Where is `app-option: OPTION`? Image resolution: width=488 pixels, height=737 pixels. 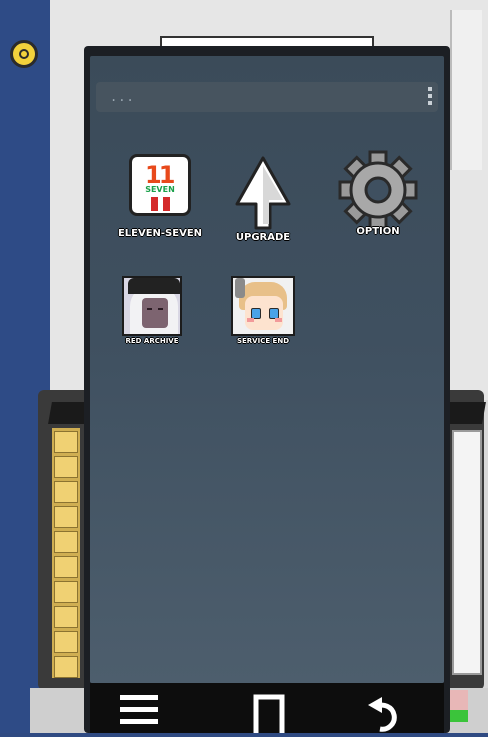
app-option: OPTION is located at coordinates (378, 193).